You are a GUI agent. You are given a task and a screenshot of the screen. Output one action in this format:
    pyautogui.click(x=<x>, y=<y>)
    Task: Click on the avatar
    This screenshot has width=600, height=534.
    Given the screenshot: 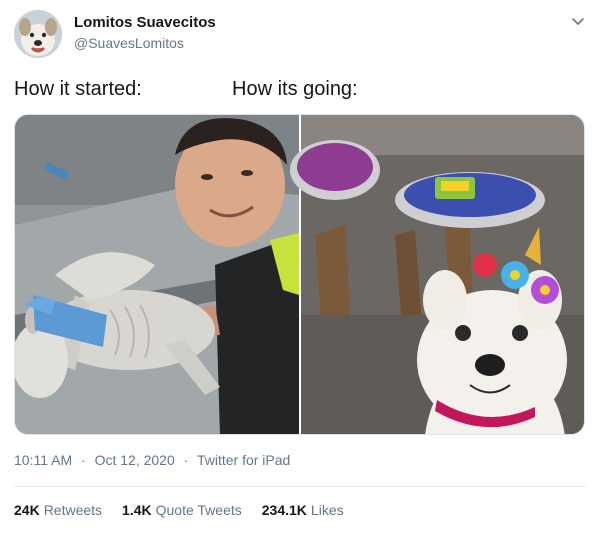 What is the action you would take?
    pyautogui.click(x=38, y=34)
    